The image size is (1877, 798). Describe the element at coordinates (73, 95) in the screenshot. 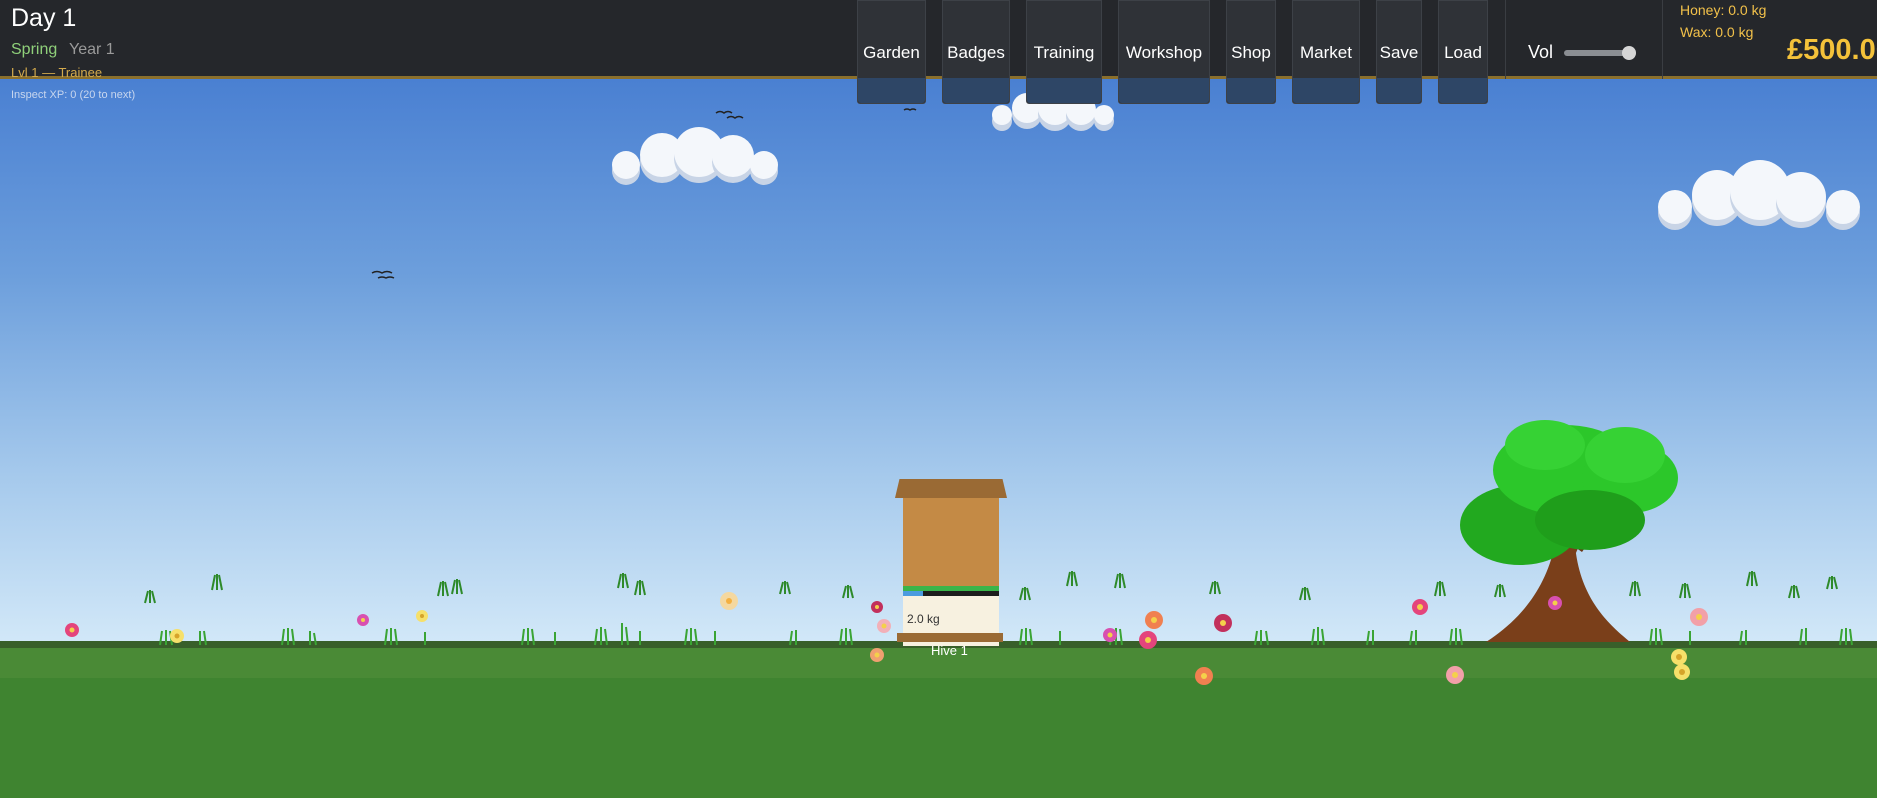

I see `inspect-xp: Inspect XP: 0 (20 to next)` at that location.